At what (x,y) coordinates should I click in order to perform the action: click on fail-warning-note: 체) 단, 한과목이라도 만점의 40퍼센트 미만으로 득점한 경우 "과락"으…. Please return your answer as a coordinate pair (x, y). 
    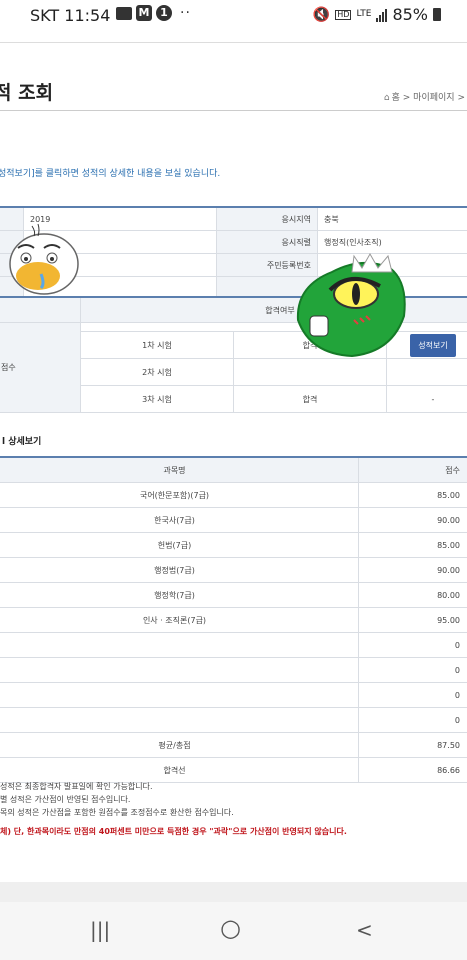
    Looking at the image, I should click on (173, 831).